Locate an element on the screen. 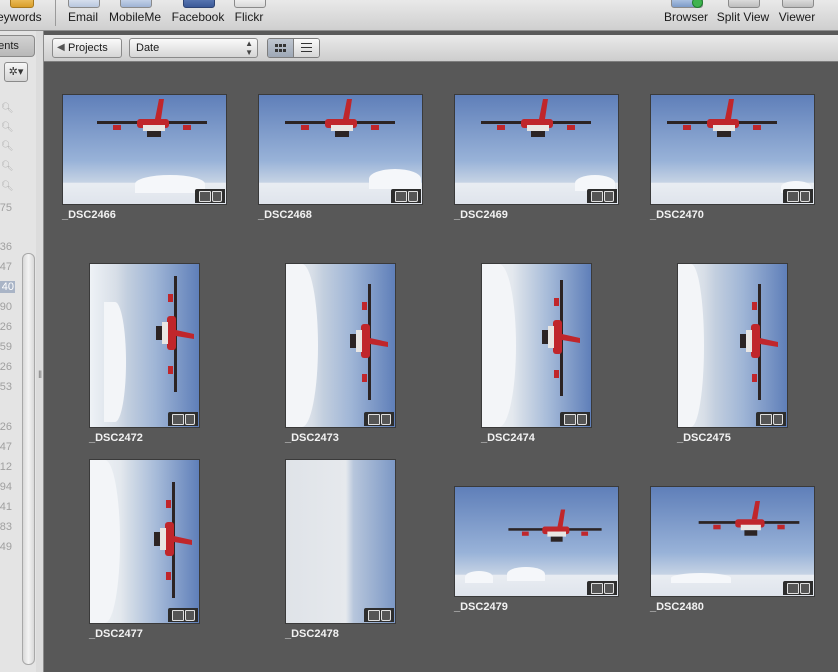 This screenshot has height=672, width=838. photo-name: _DSC2474 is located at coordinates (508, 438).